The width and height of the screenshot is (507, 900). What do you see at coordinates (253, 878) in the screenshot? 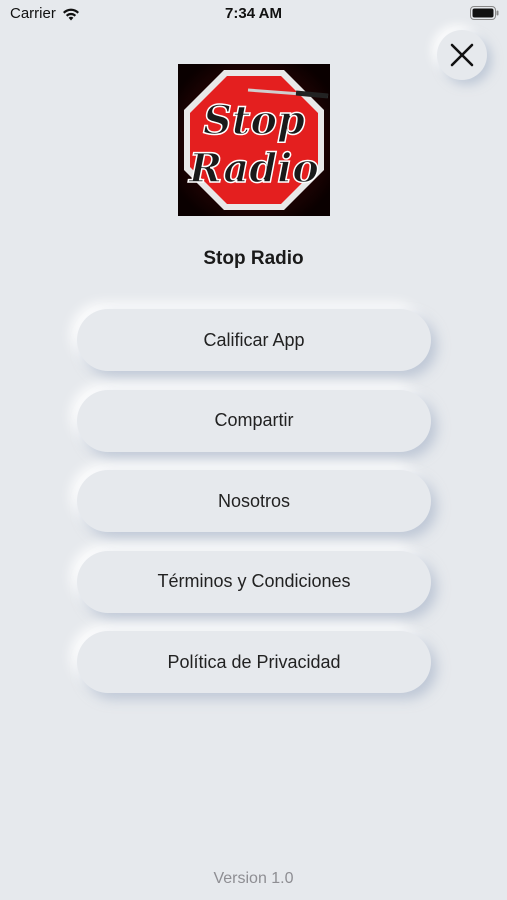
I see `version-label: Version 1.0` at bounding box center [253, 878].